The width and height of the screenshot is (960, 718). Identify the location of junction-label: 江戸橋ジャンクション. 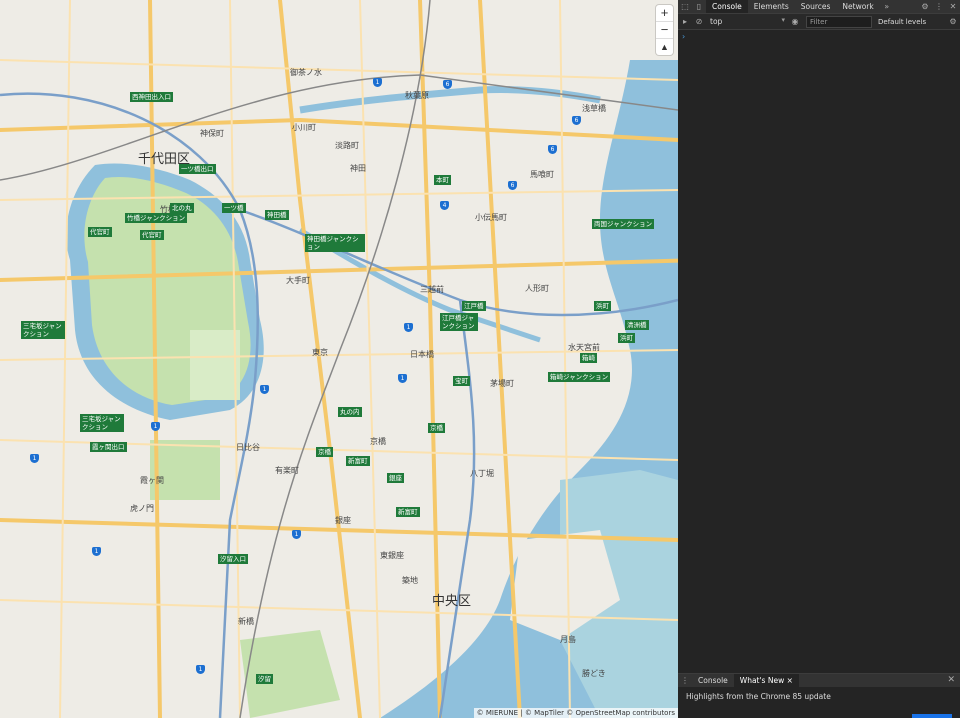
(459, 322).